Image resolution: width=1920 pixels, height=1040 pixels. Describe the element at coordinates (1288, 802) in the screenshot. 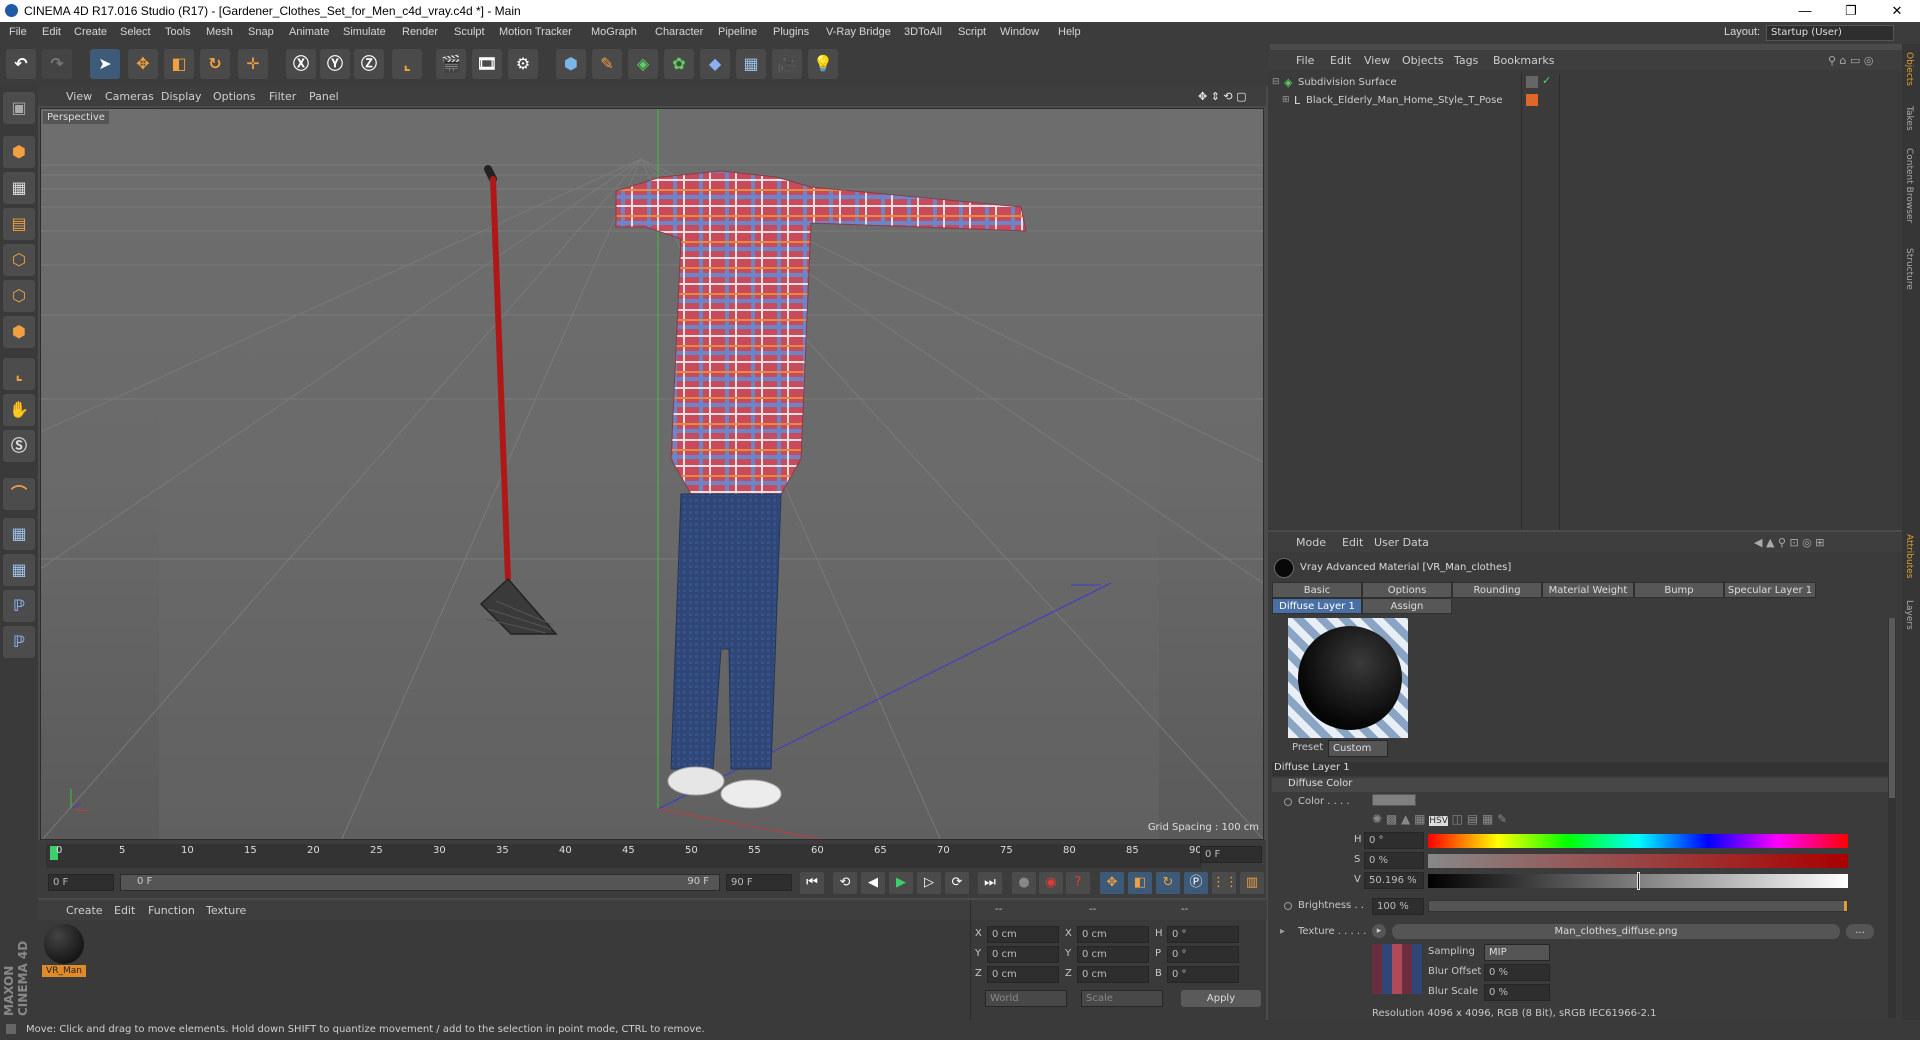

I see `color-anim-dot-icon` at that location.